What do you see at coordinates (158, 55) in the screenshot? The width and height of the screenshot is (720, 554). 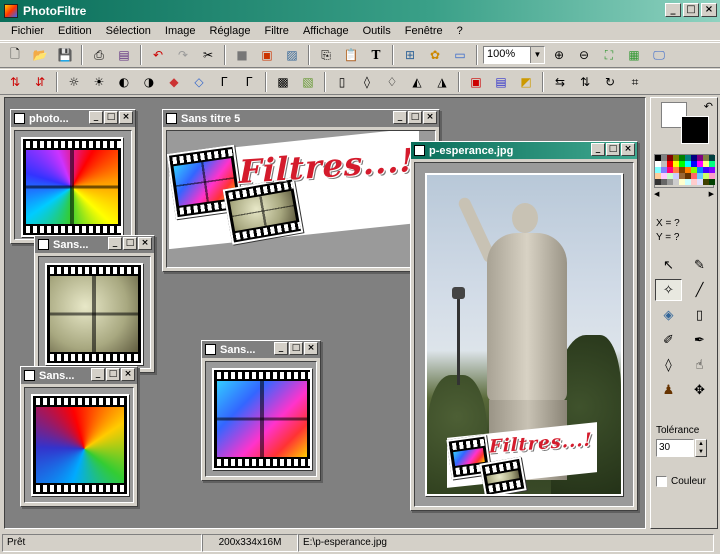 I see `undo-icon: ↶` at bounding box center [158, 55].